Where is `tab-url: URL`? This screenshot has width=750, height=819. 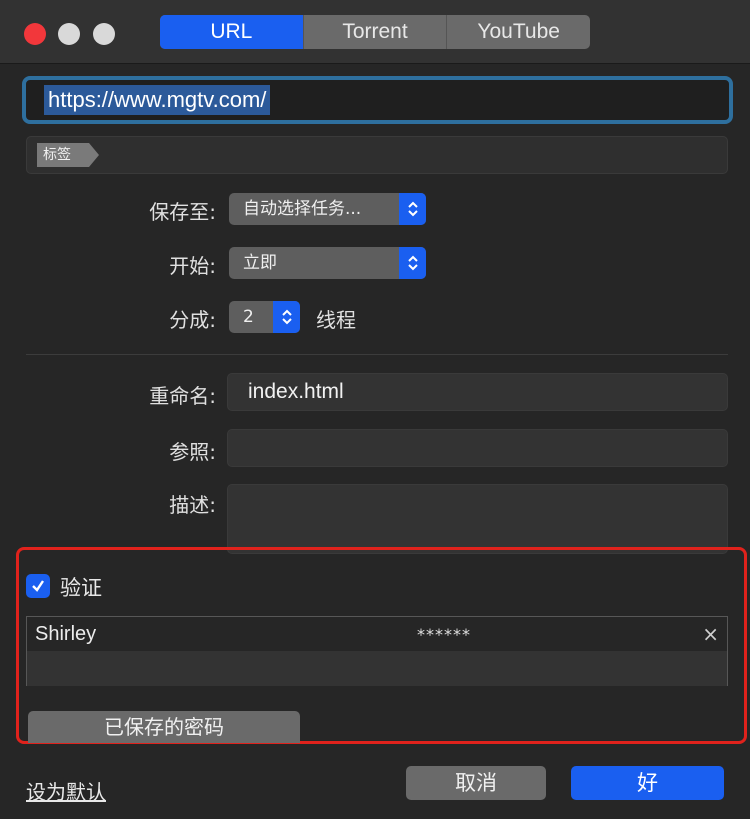
tab-url: URL is located at coordinates (232, 32).